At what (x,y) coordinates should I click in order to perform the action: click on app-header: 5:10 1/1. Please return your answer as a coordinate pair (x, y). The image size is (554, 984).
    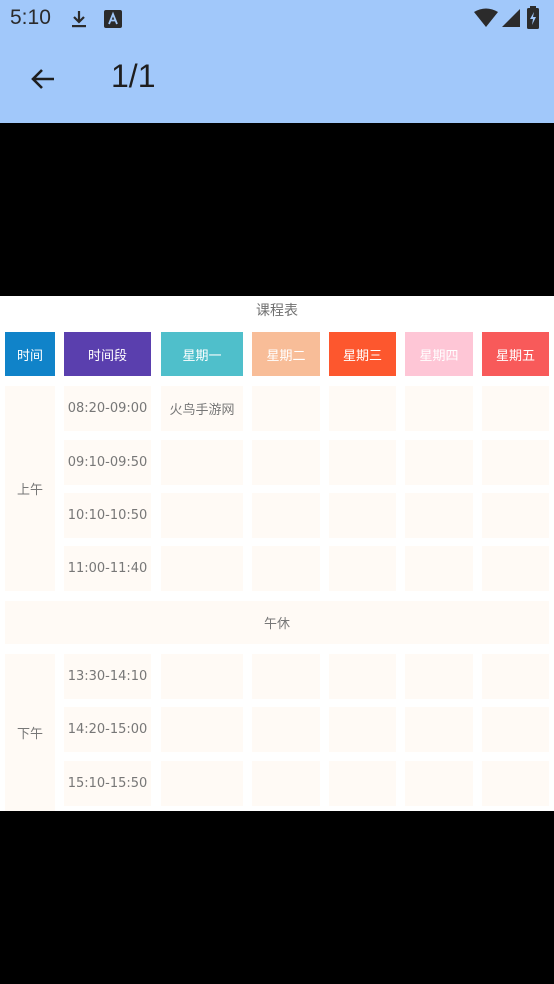
    Looking at the image, I should click on (277, 61).